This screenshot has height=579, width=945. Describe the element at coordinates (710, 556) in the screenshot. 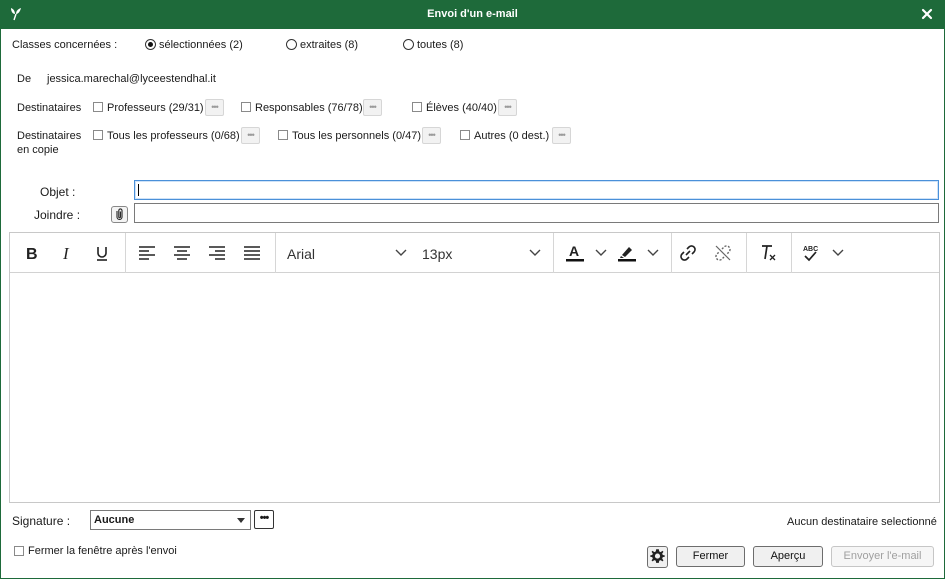

I see `close-button: Fermer` at that location.